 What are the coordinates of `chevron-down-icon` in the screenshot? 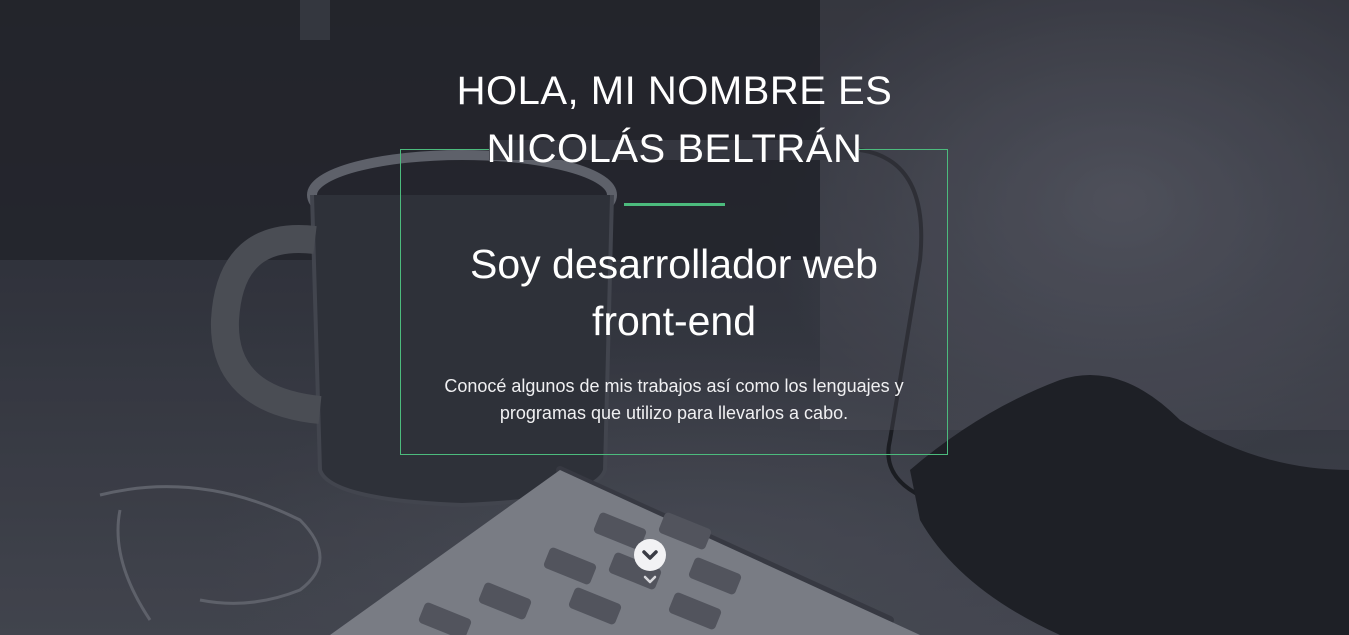 It's located at (650, 555).